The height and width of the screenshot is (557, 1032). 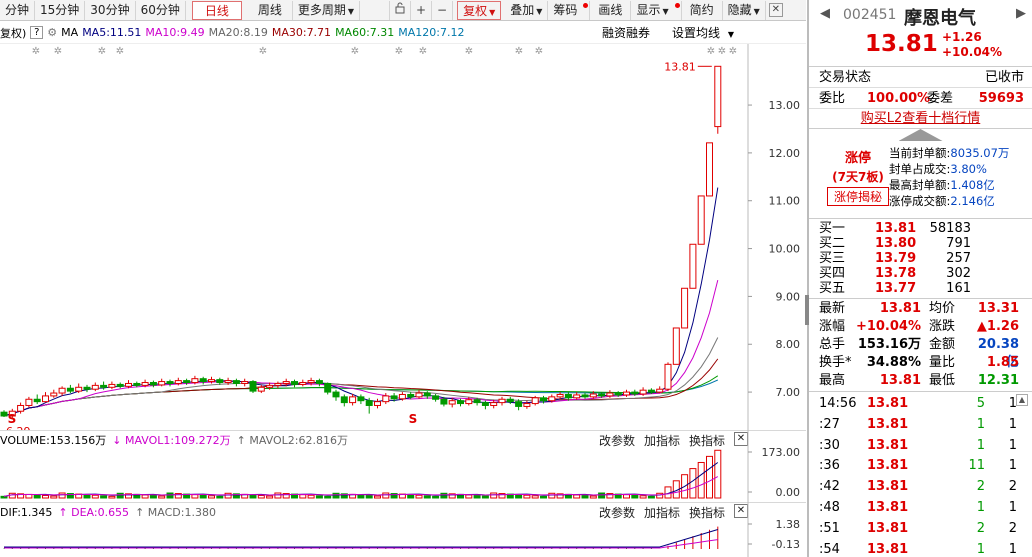 What do you see at coordinates (479, 10) in the screenshot?
I see `adjust-price-dropdown: 复权 ▼` at bounding box center [479, 10].